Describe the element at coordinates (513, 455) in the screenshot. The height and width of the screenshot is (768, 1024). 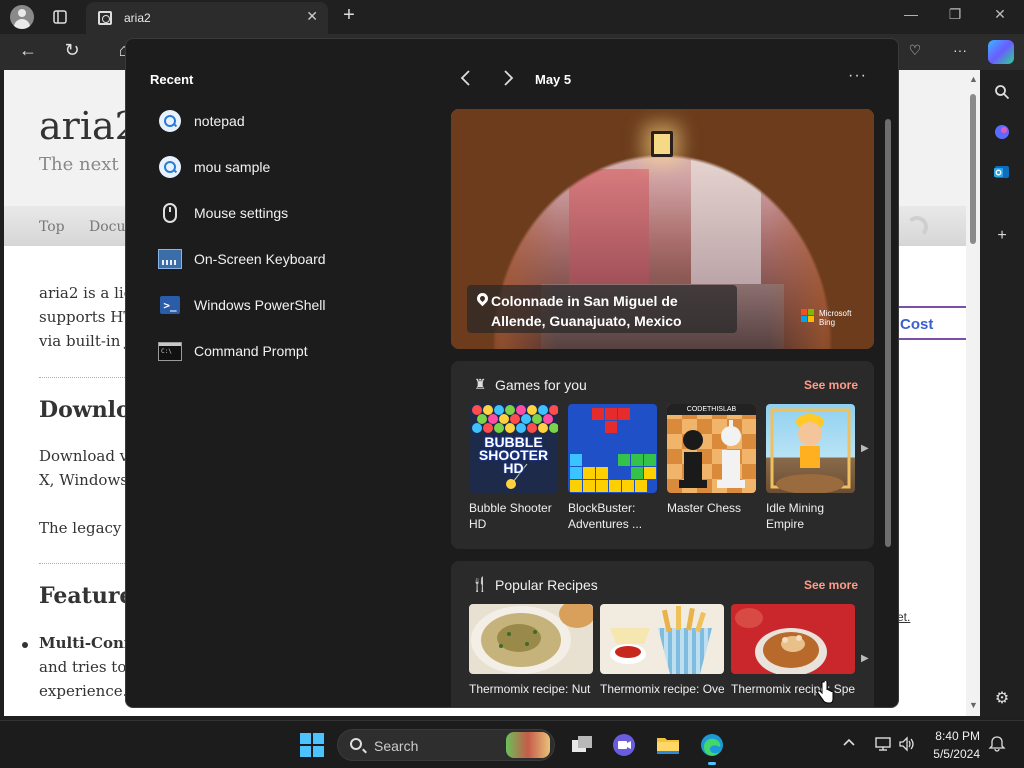
I see `game-thumb-text: BUBBLE SHOOTER HD` at that location.